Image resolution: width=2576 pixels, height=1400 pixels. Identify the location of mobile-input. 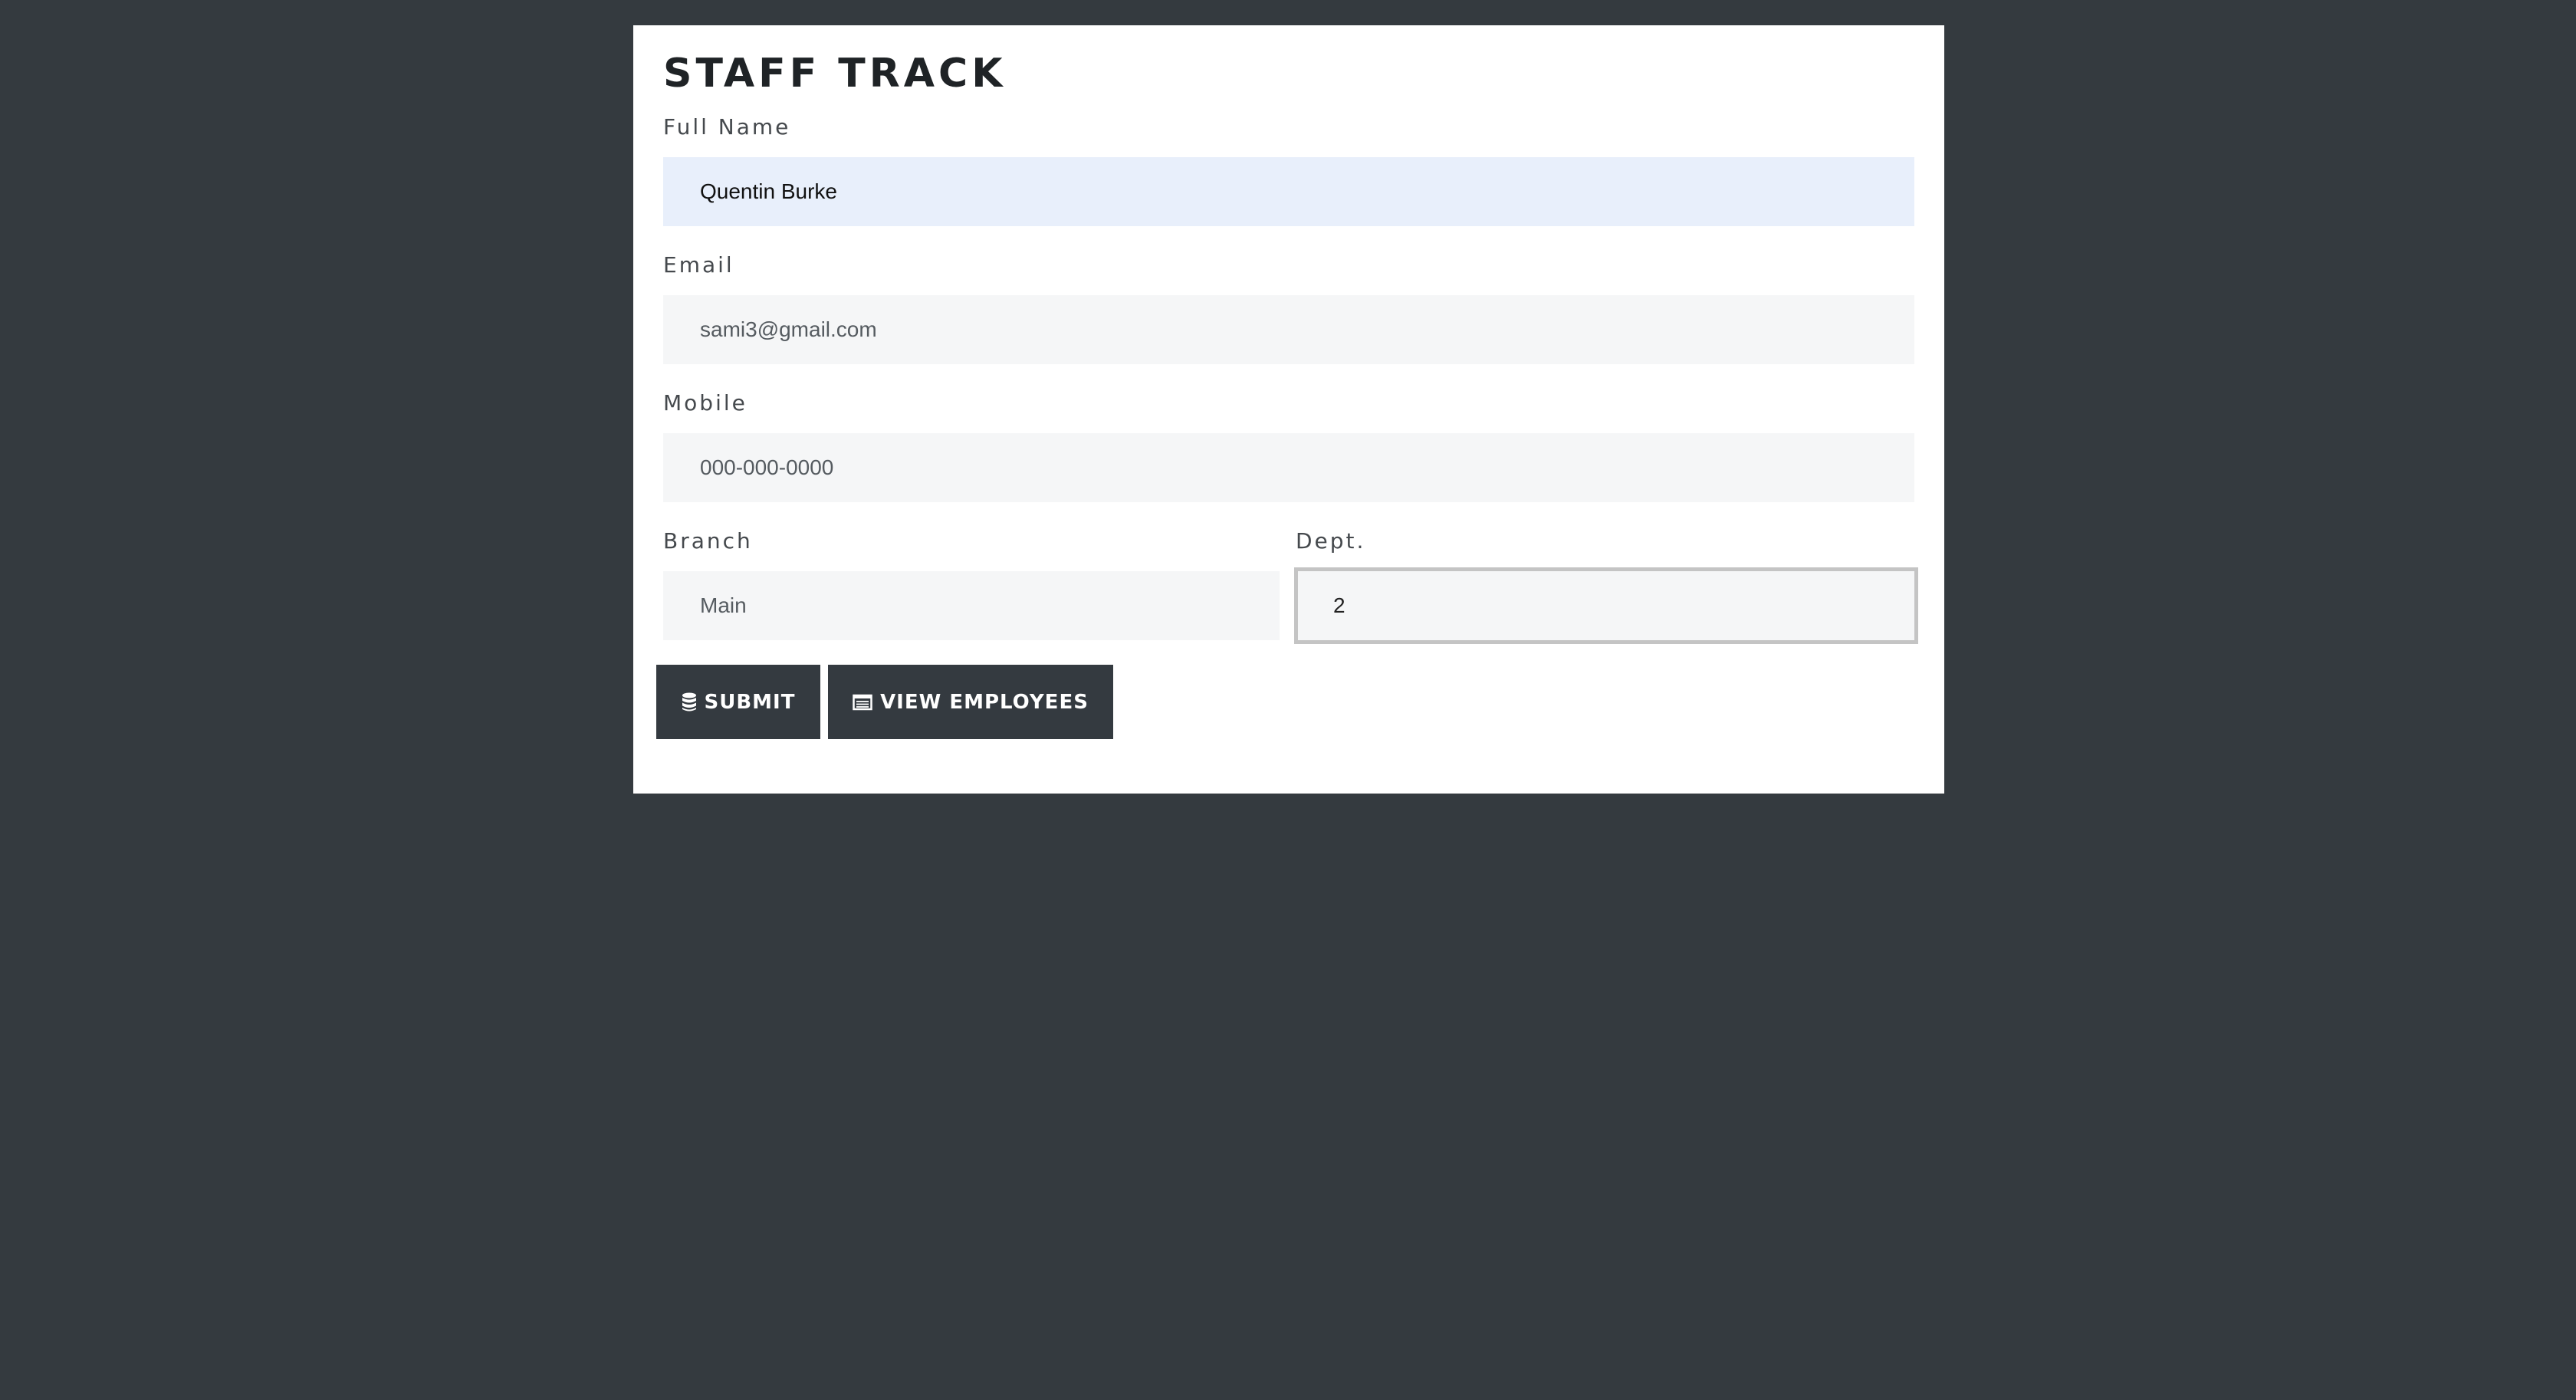
(1288, 467).